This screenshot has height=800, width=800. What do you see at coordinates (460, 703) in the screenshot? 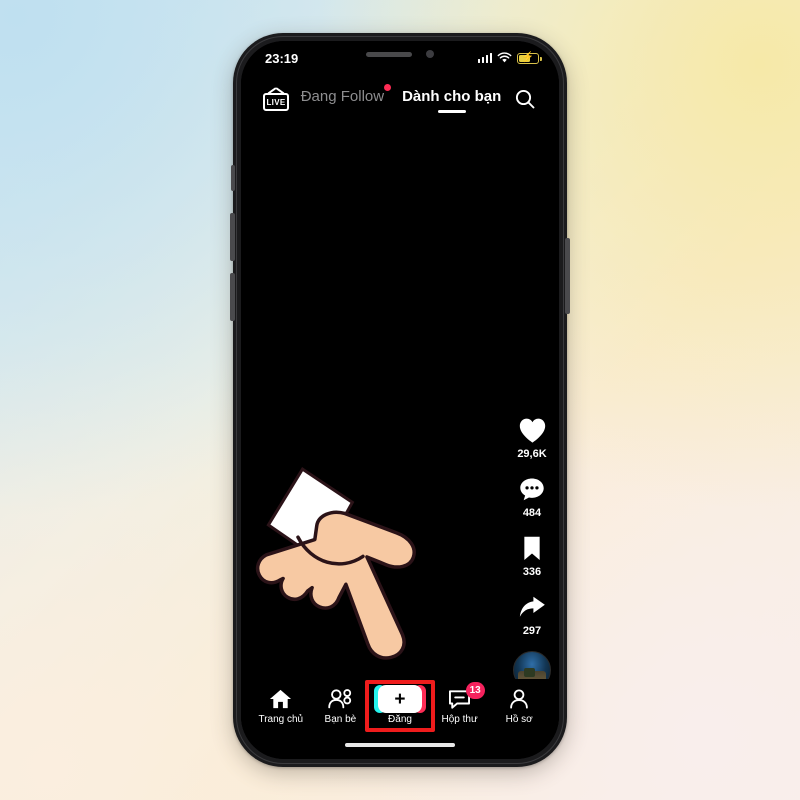
I see `nav-item-inbox: 13 Hộp thư` at bounding box center [460, 703].